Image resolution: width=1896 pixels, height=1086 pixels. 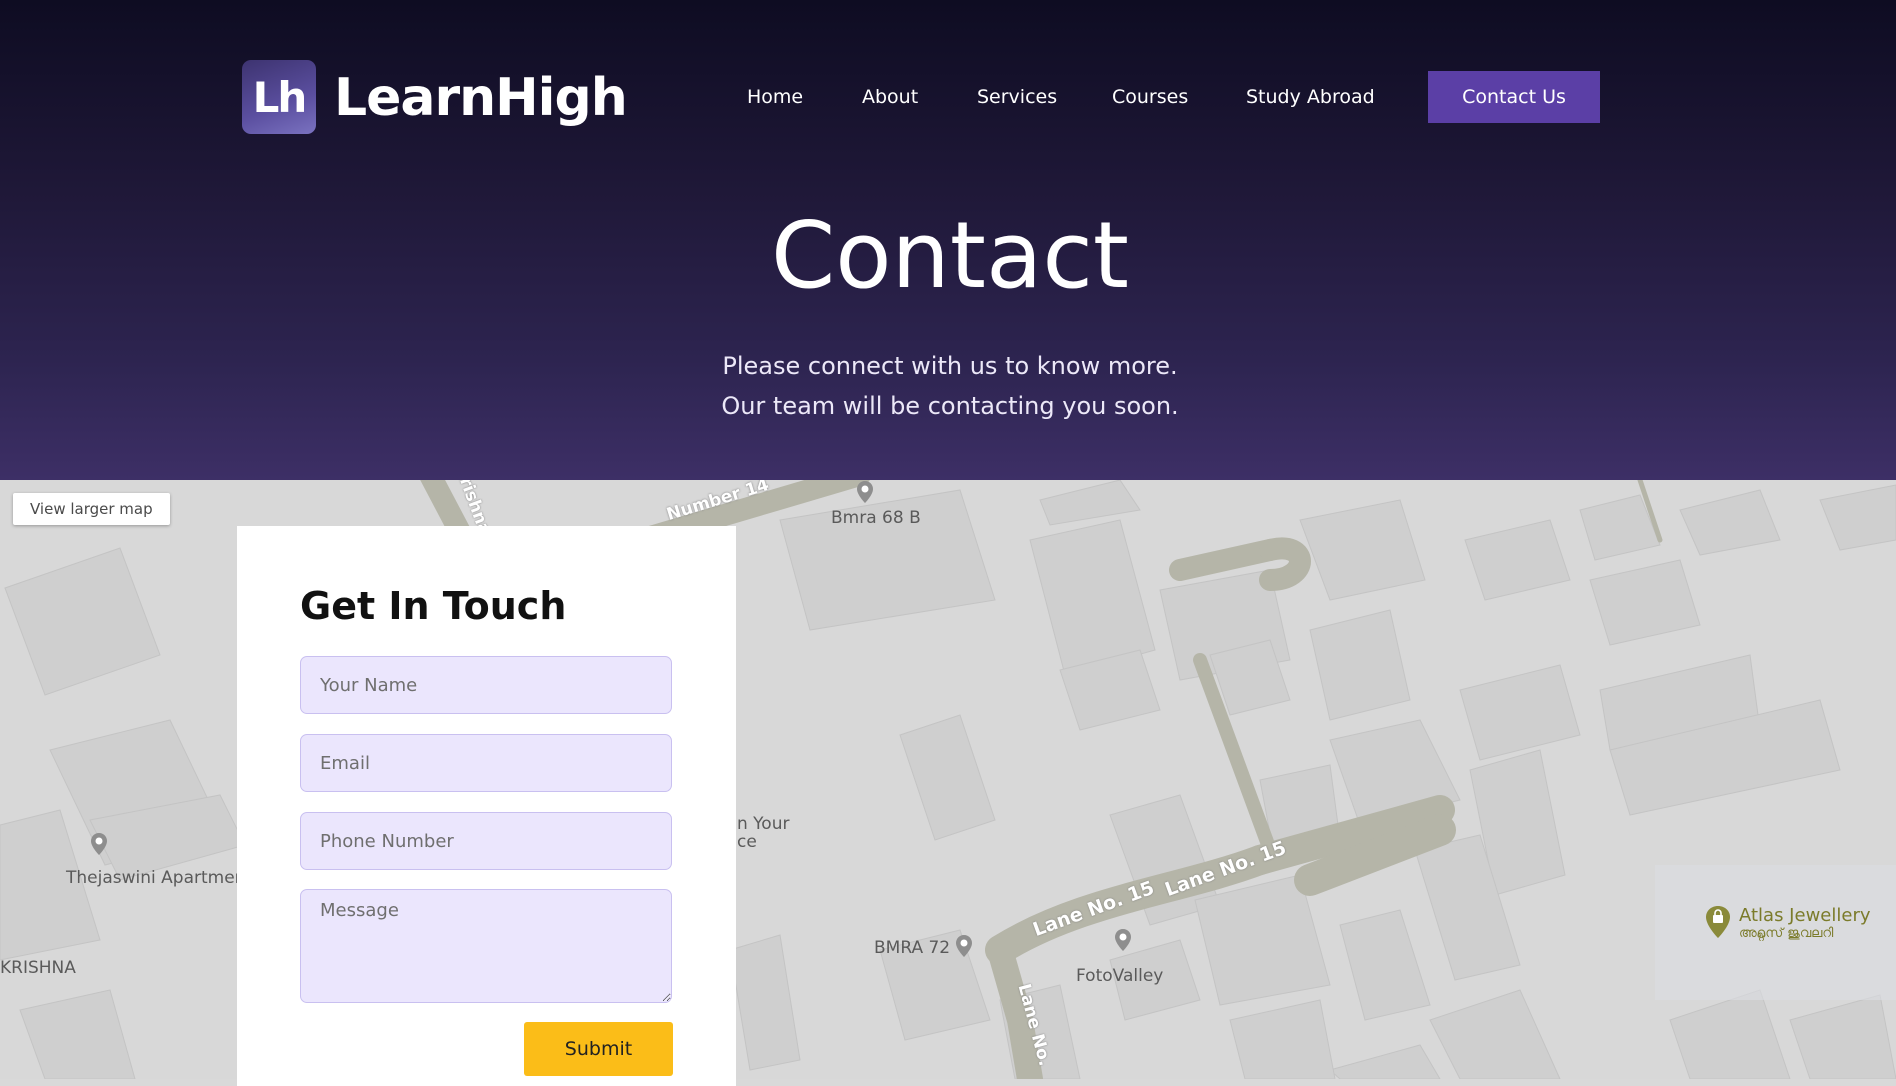 What do you see at coordinates (486, 763) in the screenshot?
I see `email-field` at bounding box center [486, 763].